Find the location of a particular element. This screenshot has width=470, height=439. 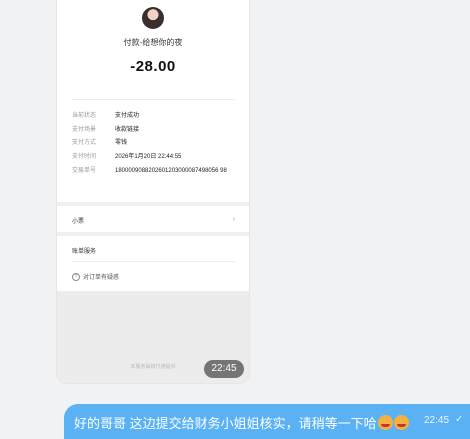

payee-name: 付款-给想你的夜 is located at coordinates (153, 42).